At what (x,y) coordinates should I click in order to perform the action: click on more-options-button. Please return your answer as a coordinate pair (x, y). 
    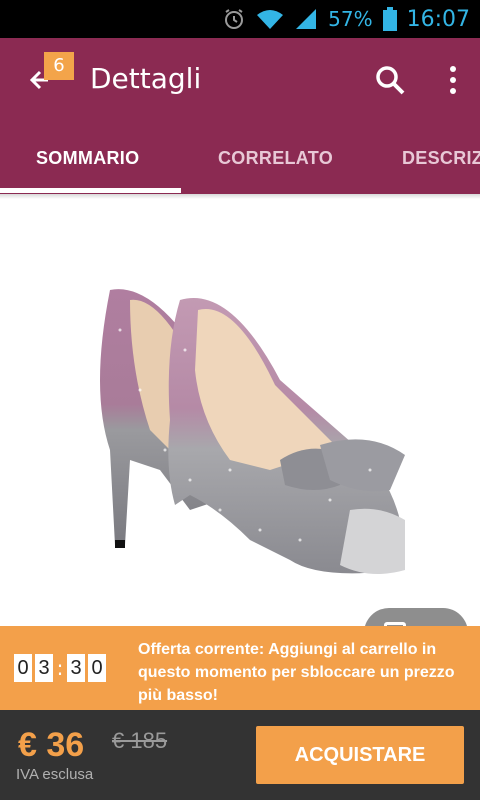
    Looking at the image, I should click on (453, 80).